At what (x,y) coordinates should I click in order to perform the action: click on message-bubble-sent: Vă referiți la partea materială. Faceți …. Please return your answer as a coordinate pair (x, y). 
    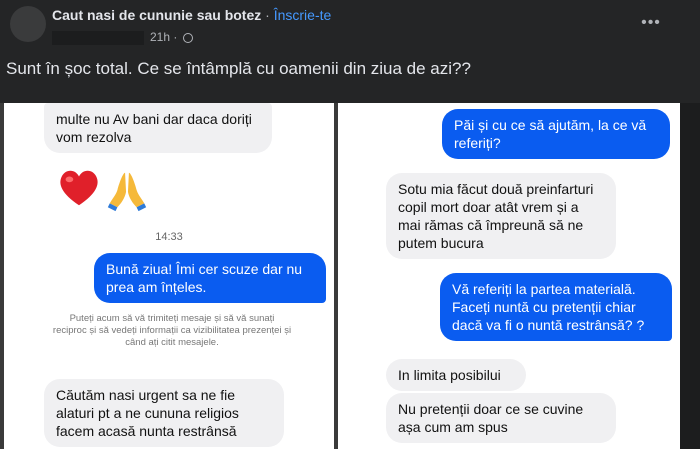
    Looking at the image, I should click on (556, 307).